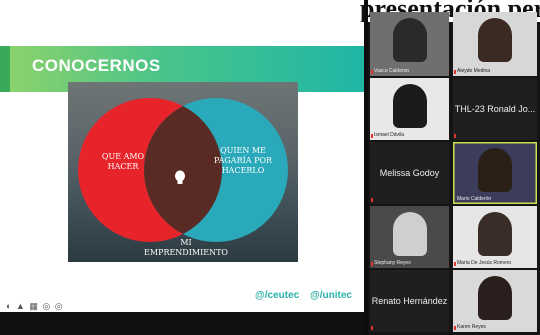  I want to click on partner-logos: @/ceutec @/unitec, so click(307, 295).